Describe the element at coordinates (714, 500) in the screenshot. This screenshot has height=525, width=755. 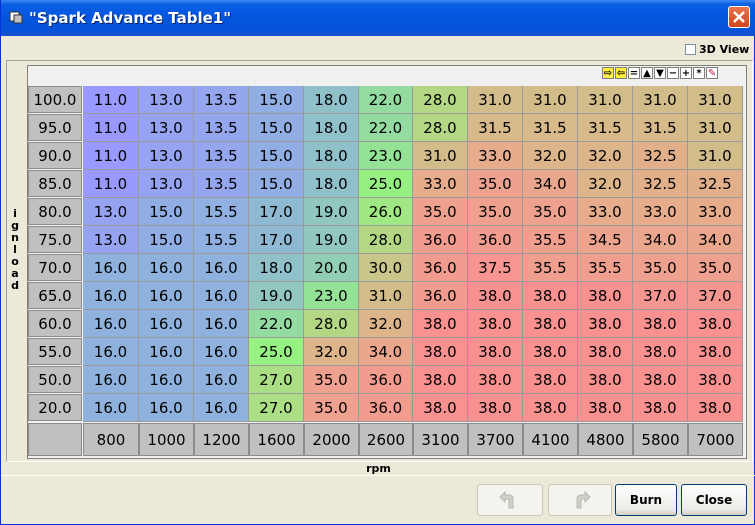
I see `close-button: Close` at that location.